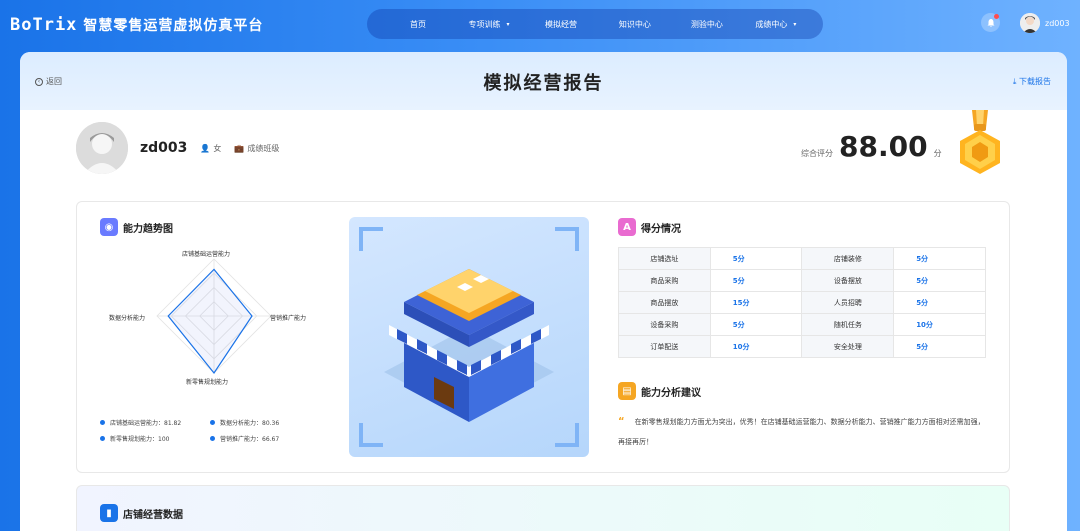 The image size is (1080, 531). What do you see at coordinates (627, 391) in the screenshot?
I see `comment-icon: ▤` at bounding box center [627, 391].